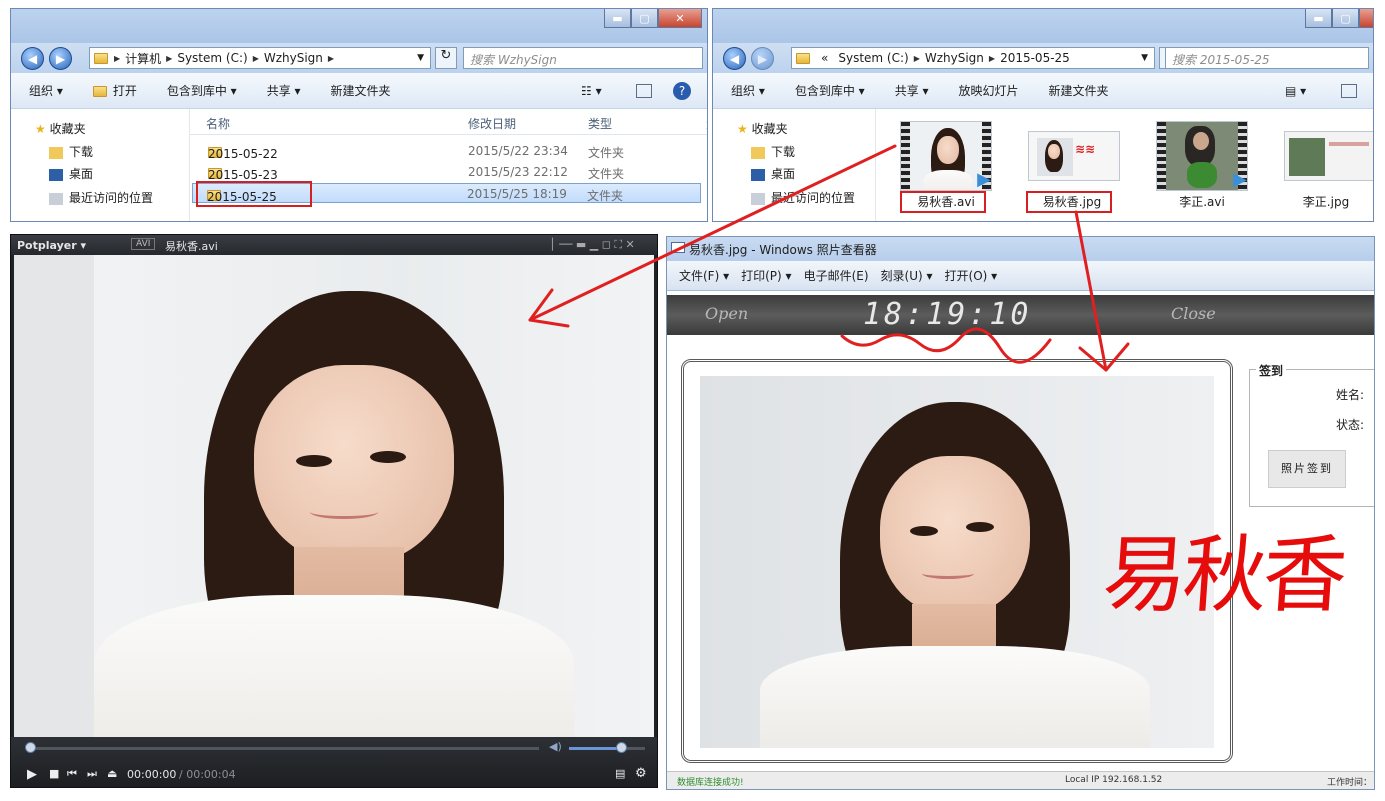 The width and height of the screenshot is (1385, 801). I want to click on view-options-icon: ▤ ▾, so click(1295, 91).